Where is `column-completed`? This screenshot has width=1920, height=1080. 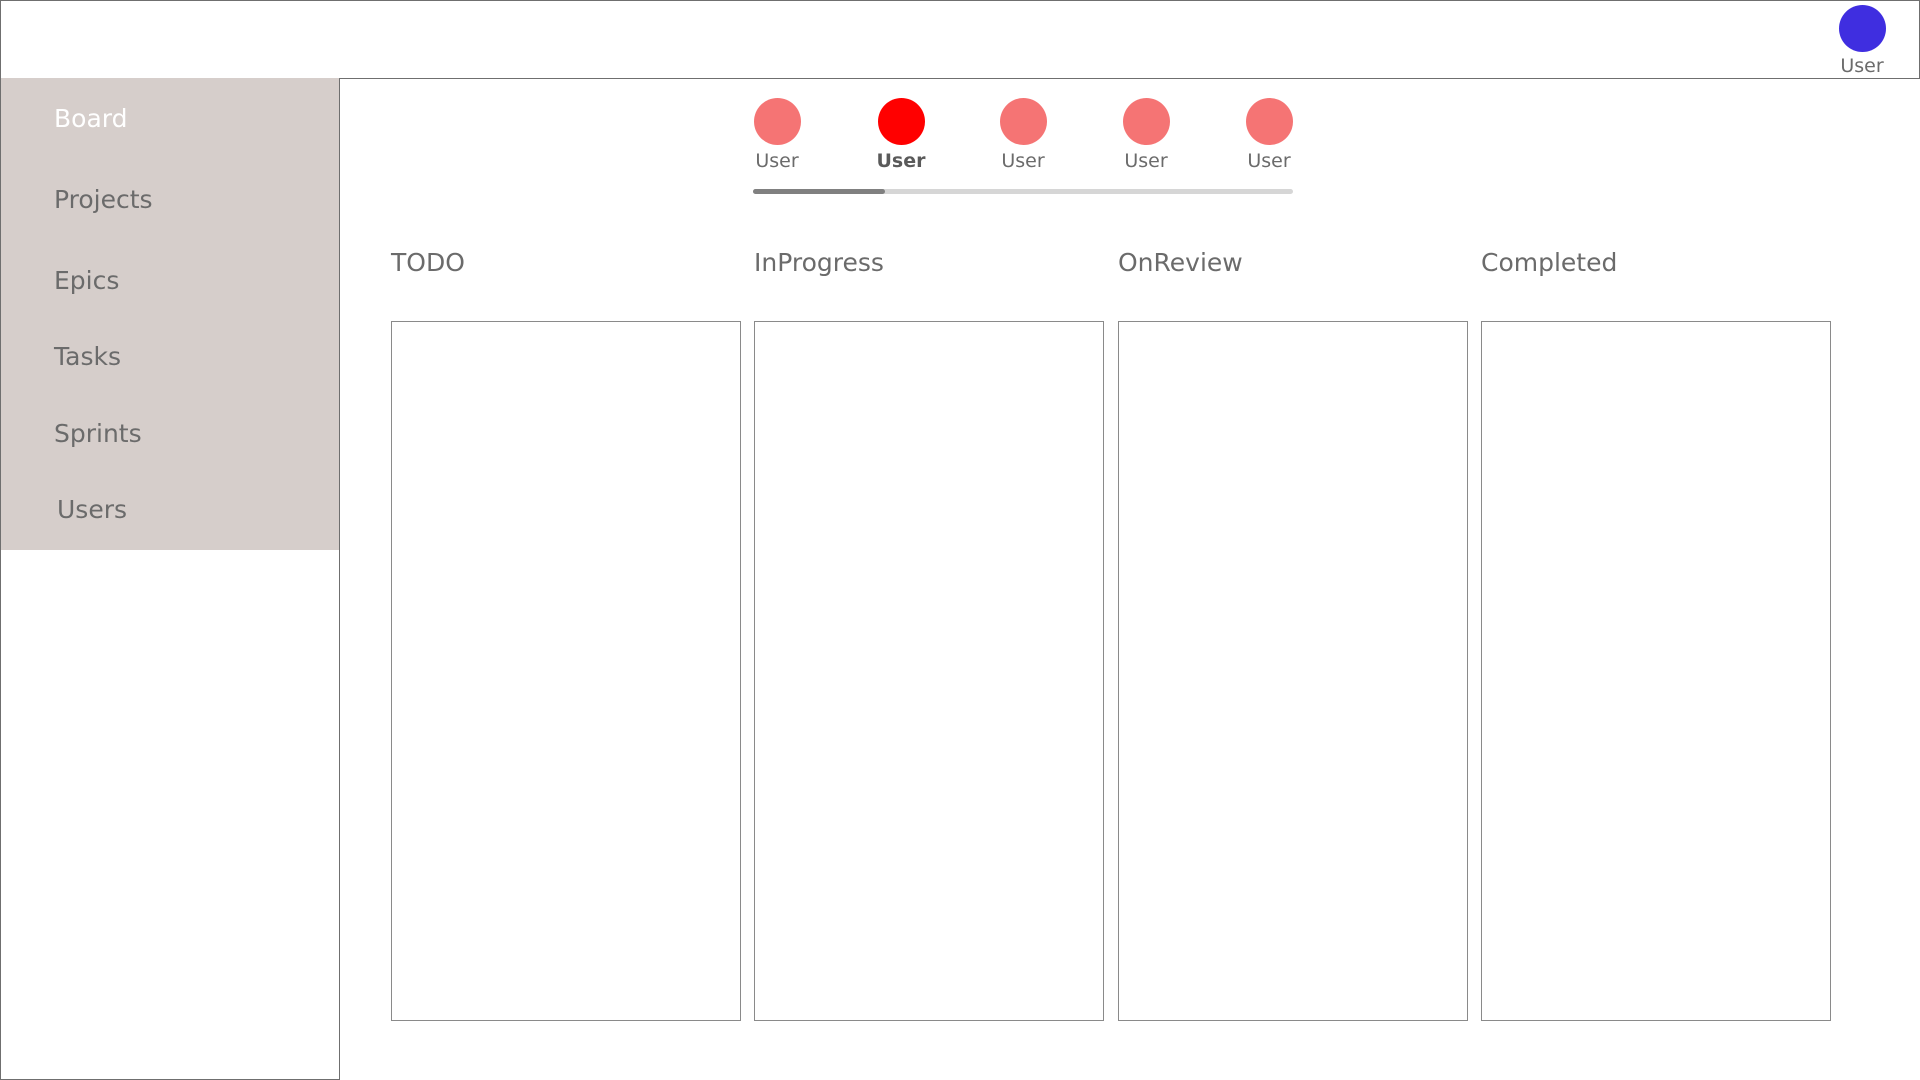
column-completed is located at coordinates (1656, 671).